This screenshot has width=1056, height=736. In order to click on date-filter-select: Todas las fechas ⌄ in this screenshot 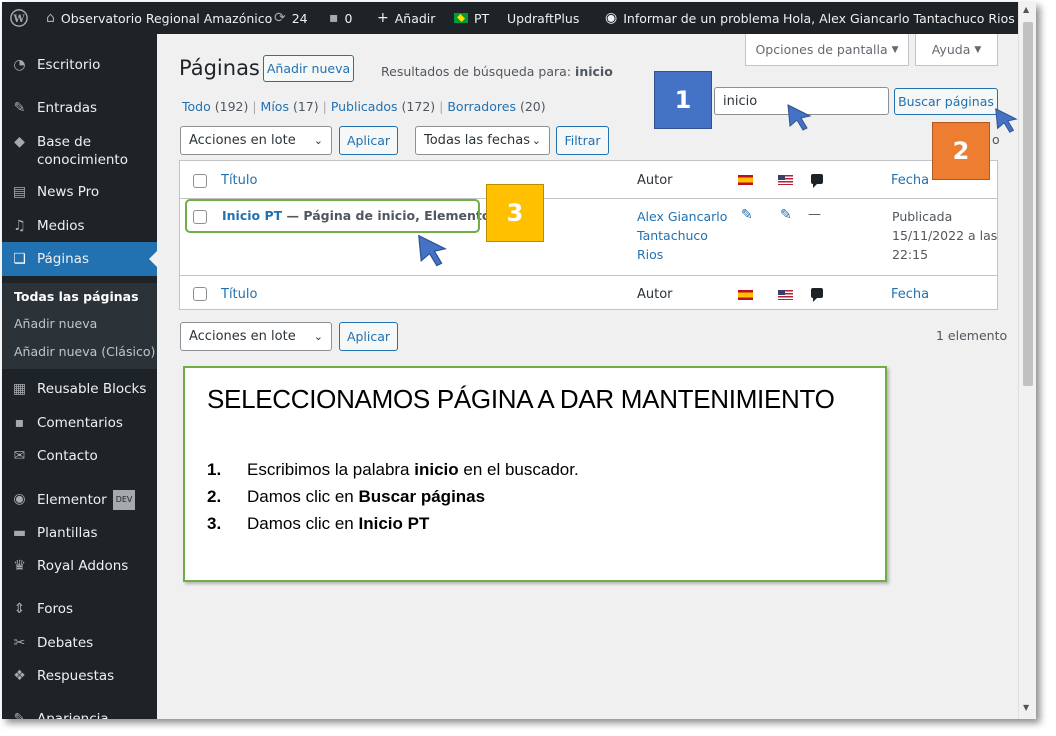, I will do `click(482, 140)`.